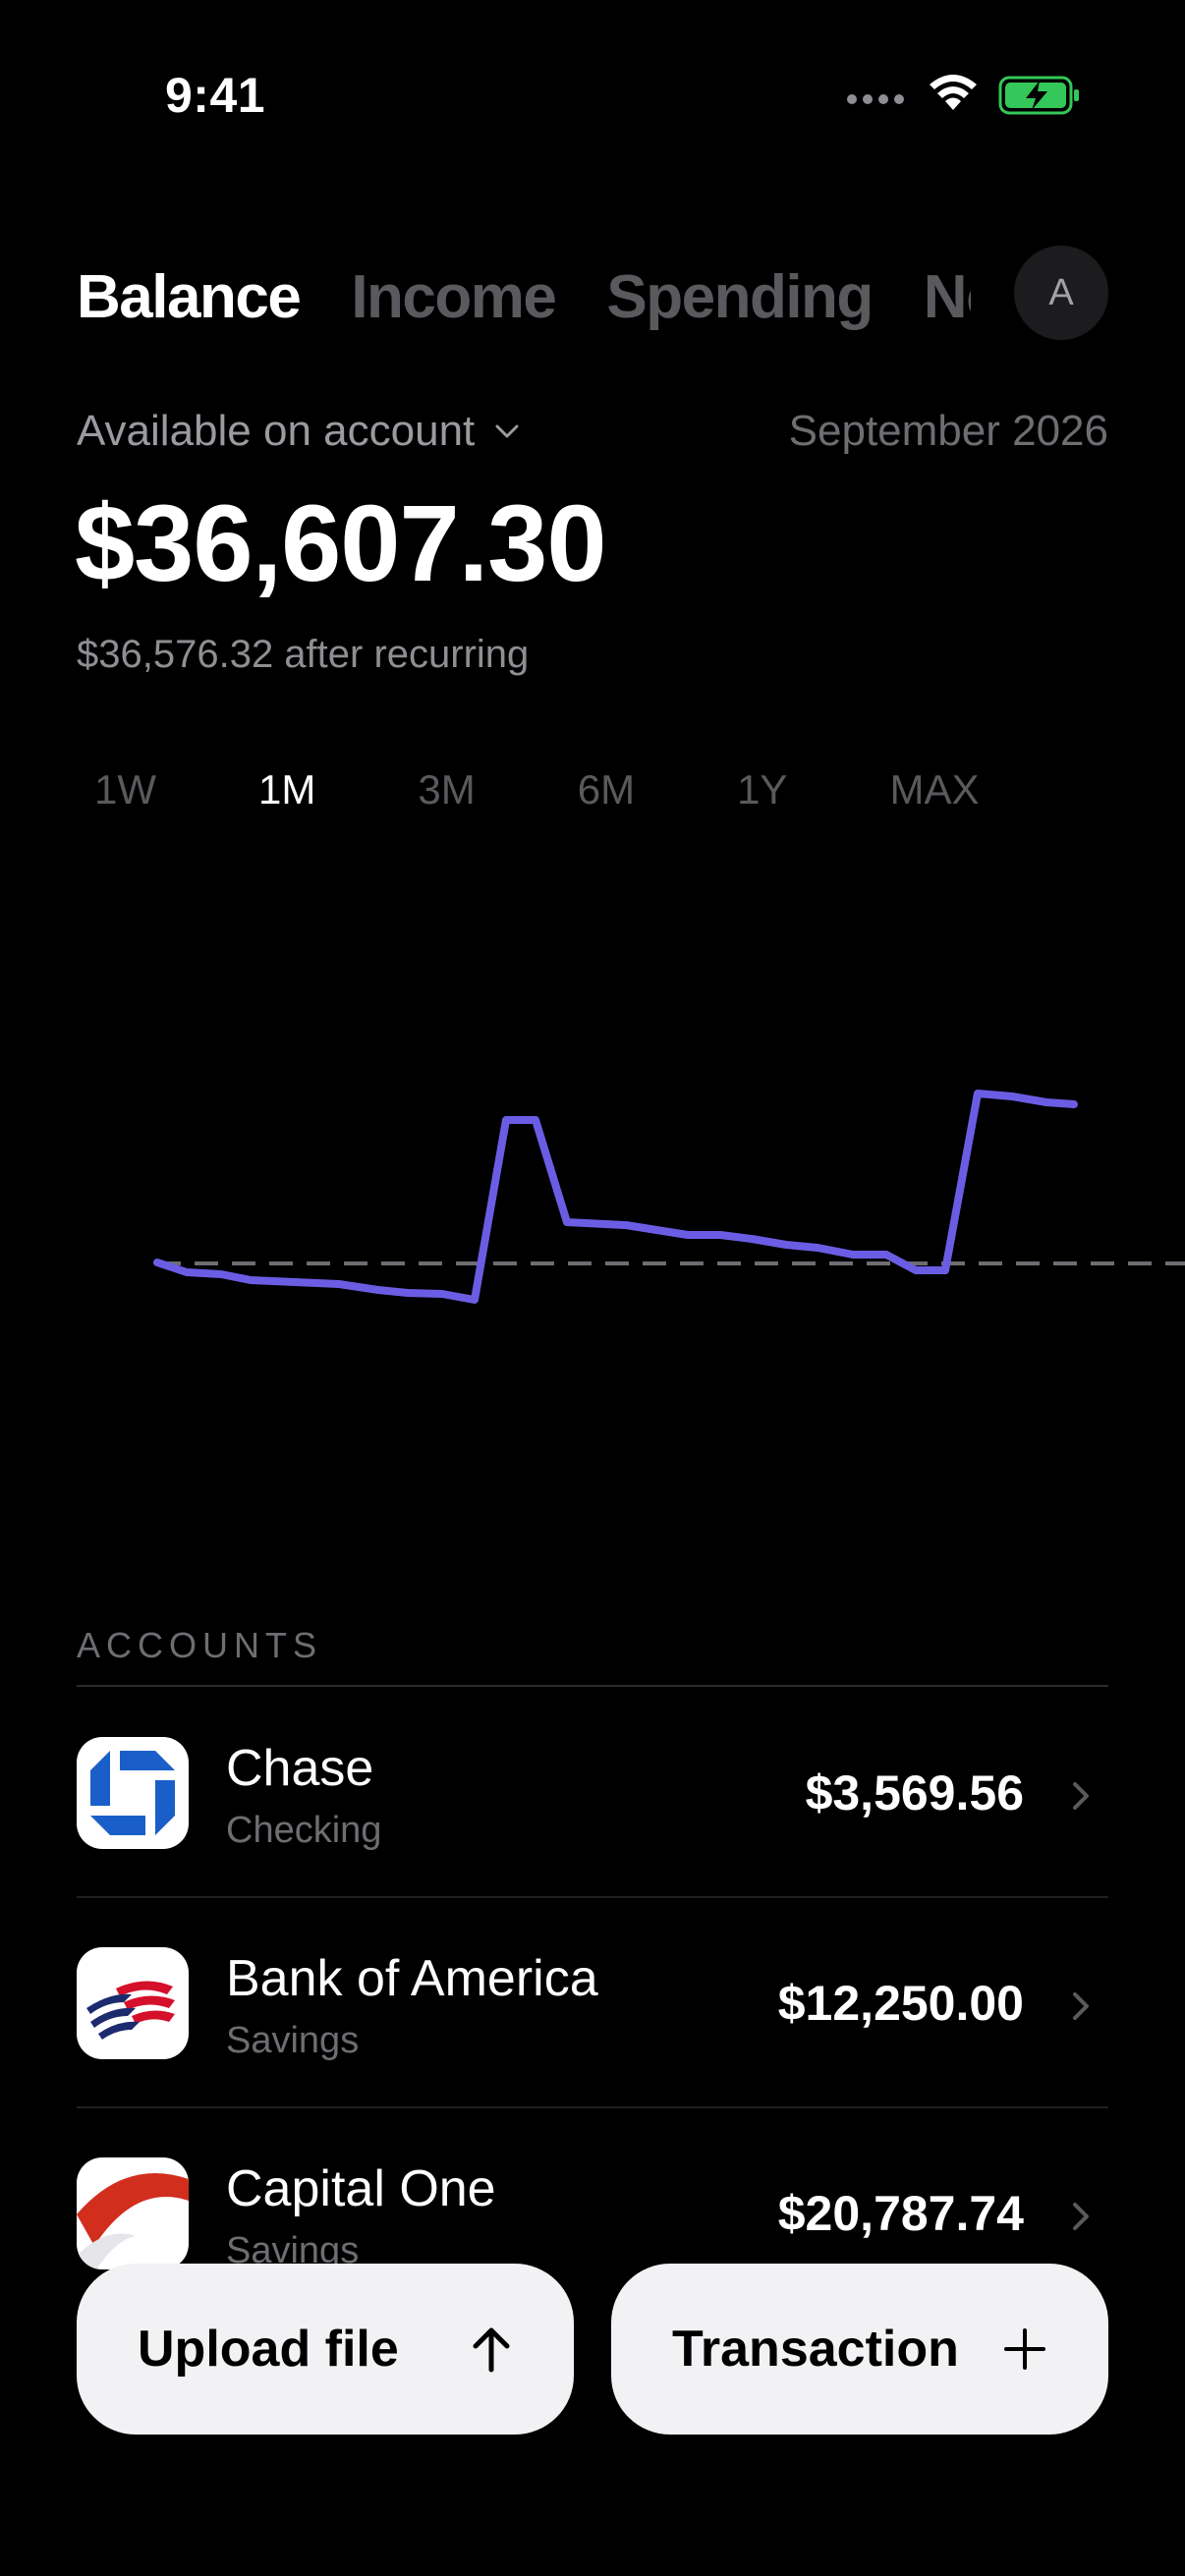 Image resolution: width=1185 pixels, height=2576 pixels. Describe the element at coordinates (200, 1645) in the screenshot. I see `accounts-header: ACCOUNTS` at that location.